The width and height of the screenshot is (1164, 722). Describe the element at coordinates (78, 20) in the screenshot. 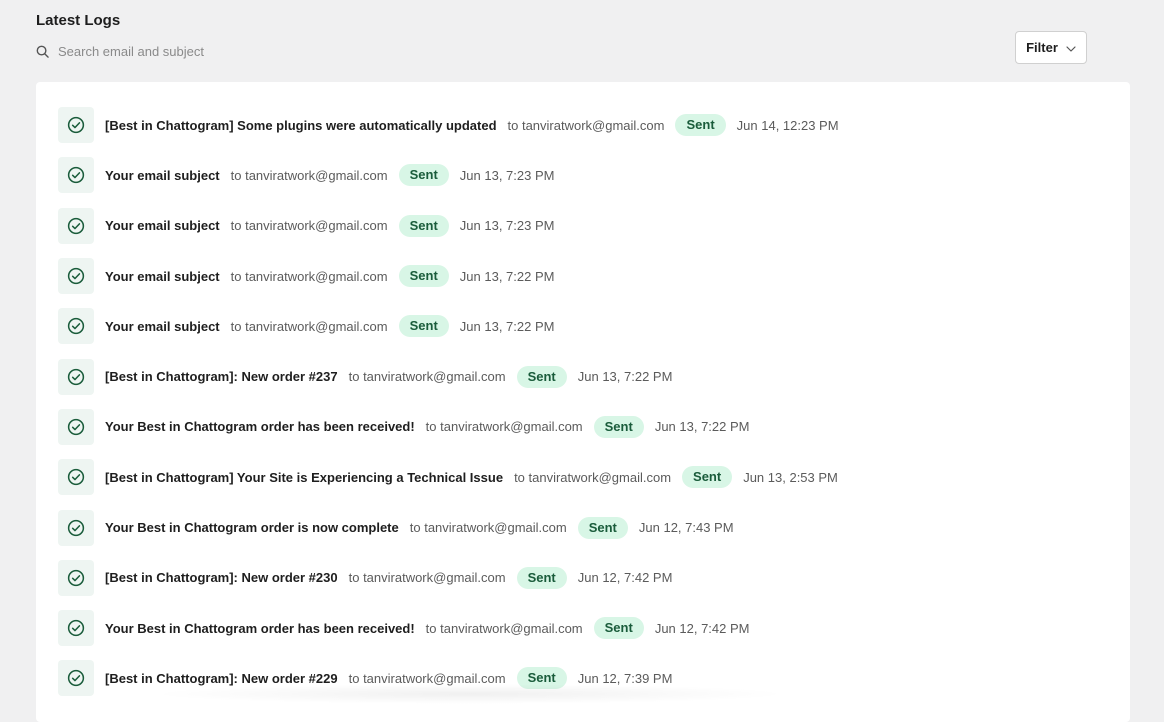

I see `page-title: Latest Logs` at that location.